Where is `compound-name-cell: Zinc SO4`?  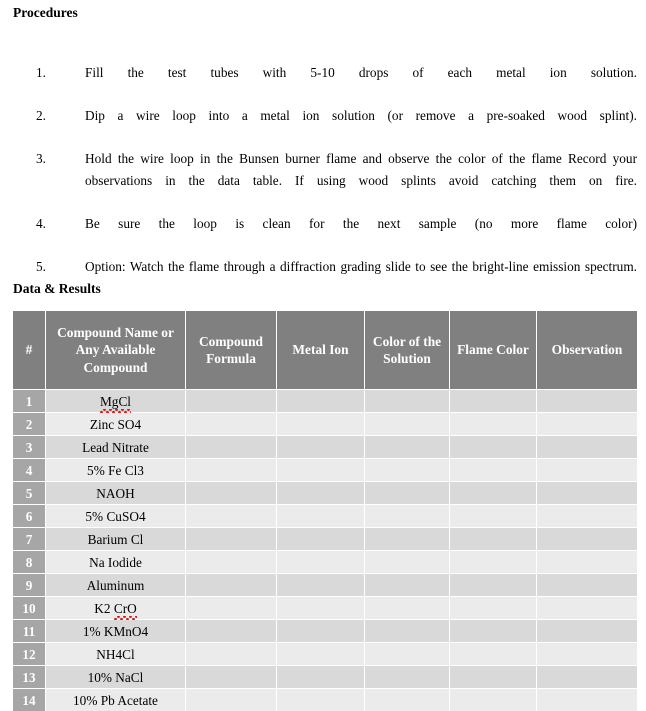 compound-name-cell: Zinc SO4 is located at coordinates (116, 424).